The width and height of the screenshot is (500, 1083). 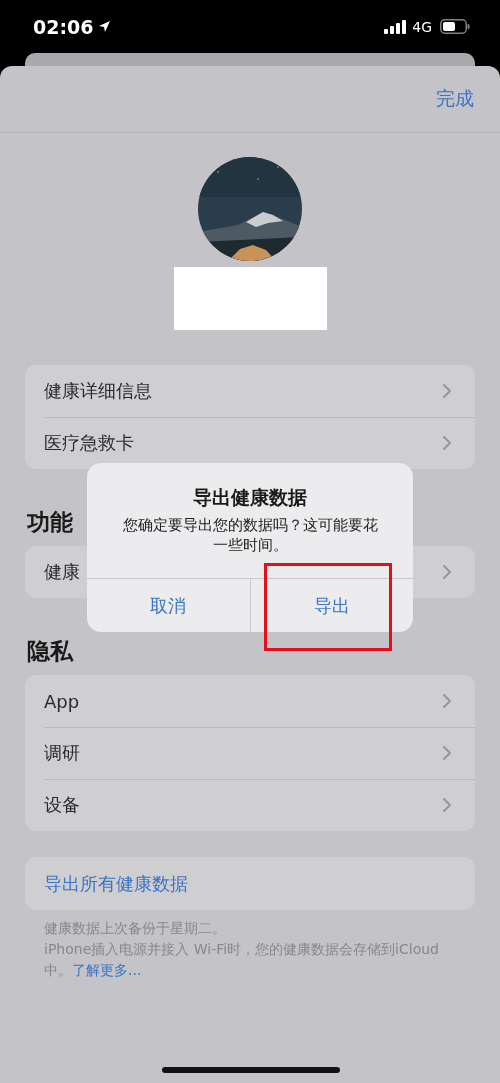 What do you see at coordinates (250, 535) in the screenshot?
I see `dialog-message: 您确定要导出您的数据吗？这可能要花一些时间。` at bounding box center [250, 535].